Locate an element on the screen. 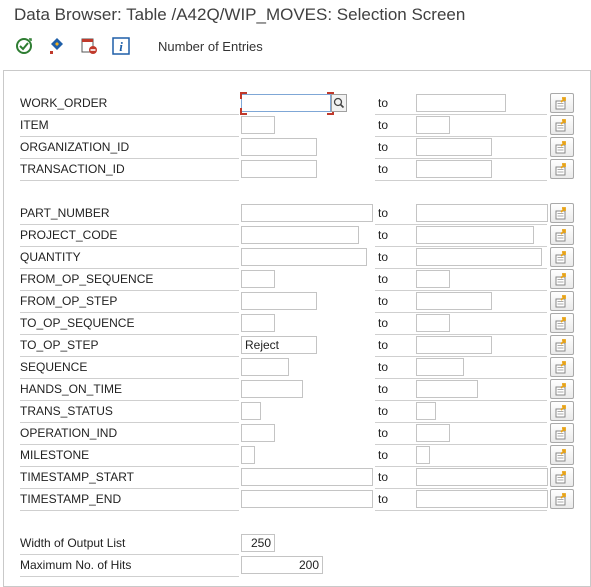 The height and width of the screenshot is (587, 591). focus-indicator is located at coordinates (243, 95).